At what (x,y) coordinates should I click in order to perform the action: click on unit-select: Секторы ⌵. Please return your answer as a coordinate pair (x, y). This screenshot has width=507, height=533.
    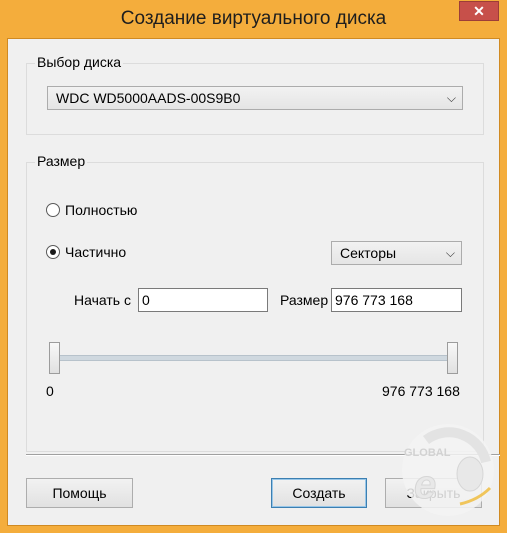
    Looking at the image, I should click on (396, 253).